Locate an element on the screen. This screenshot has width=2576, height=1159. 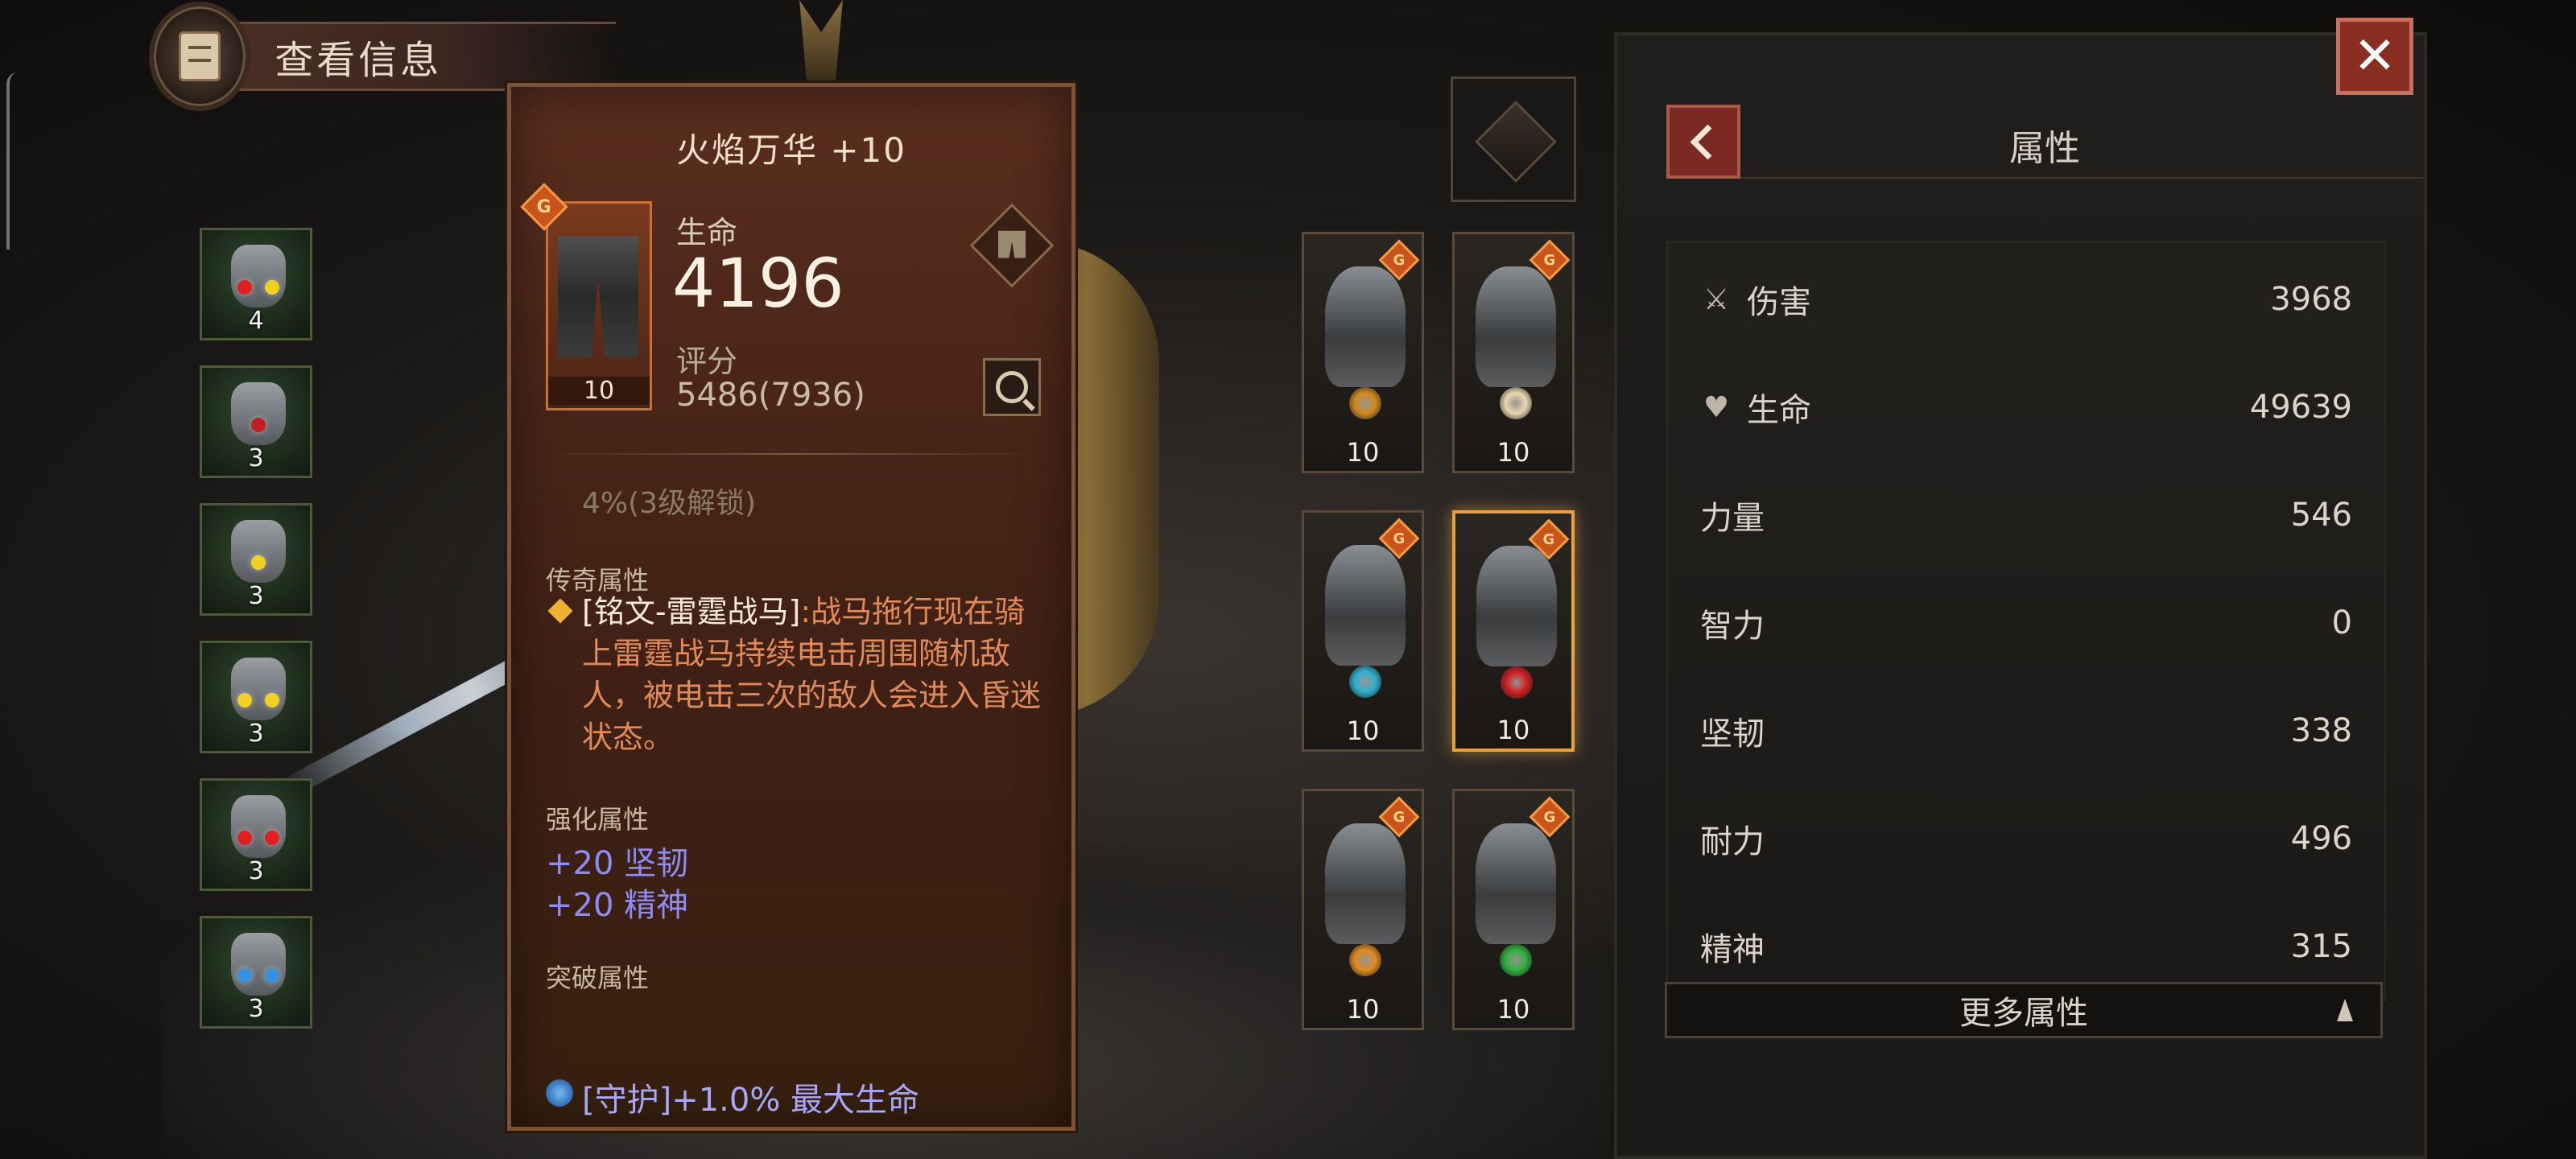
scroll-emblem-icon is located at coordinates (200, 56).